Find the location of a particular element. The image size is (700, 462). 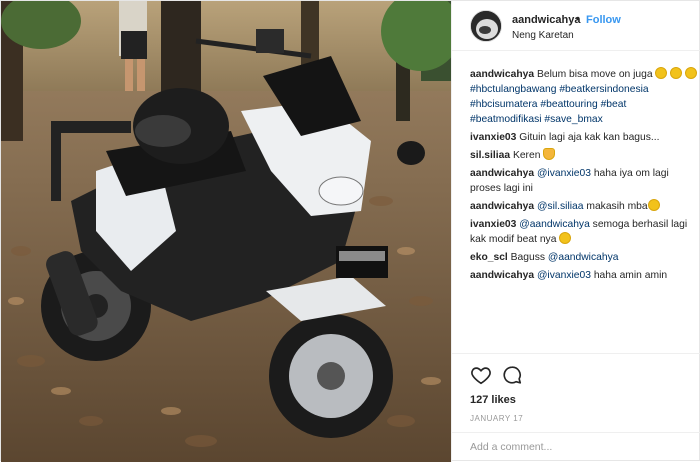

avatar is located at coordinates (486, 26).